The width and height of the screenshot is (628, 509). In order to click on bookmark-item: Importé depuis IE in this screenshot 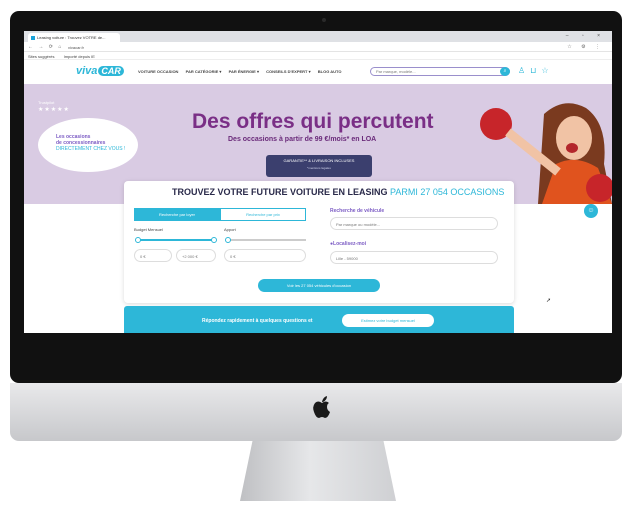, I will do `click(79, 56)`.